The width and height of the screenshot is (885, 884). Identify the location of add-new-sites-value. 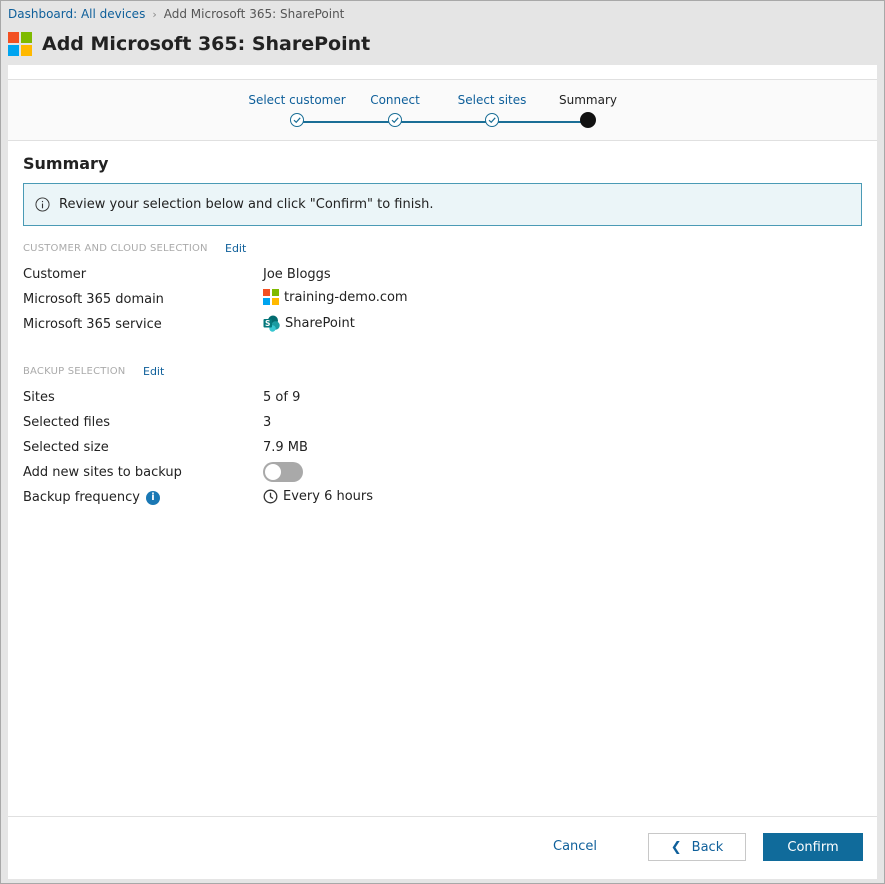
(283, 472).